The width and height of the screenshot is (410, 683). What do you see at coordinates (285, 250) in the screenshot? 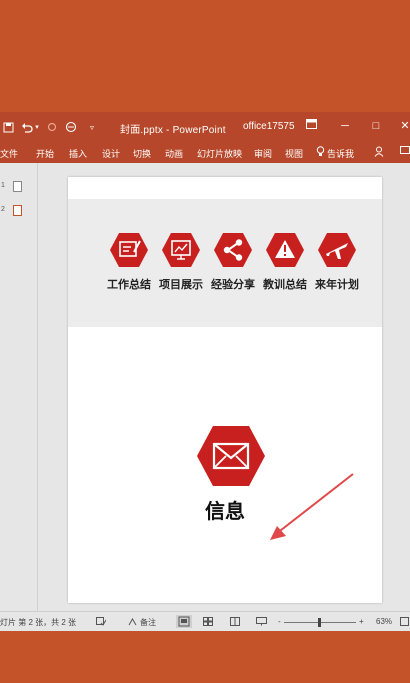
I see `warning-icon` at bounding box center [285, 250].